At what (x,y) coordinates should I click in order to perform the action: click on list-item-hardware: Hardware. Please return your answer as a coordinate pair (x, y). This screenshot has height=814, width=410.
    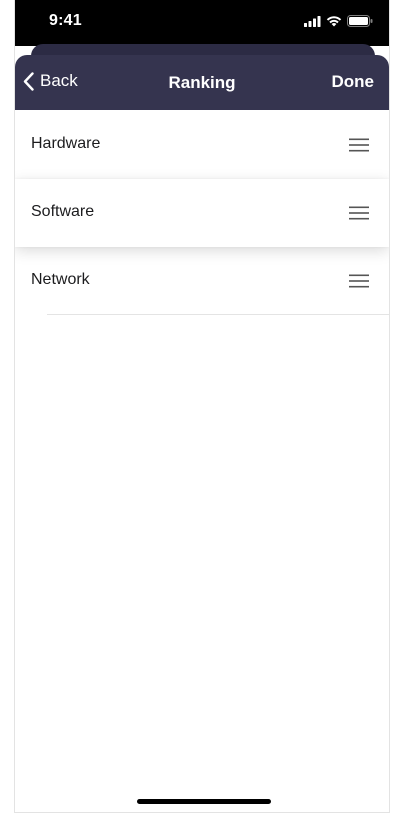
    Looking at the image, I should click on (202, 145).